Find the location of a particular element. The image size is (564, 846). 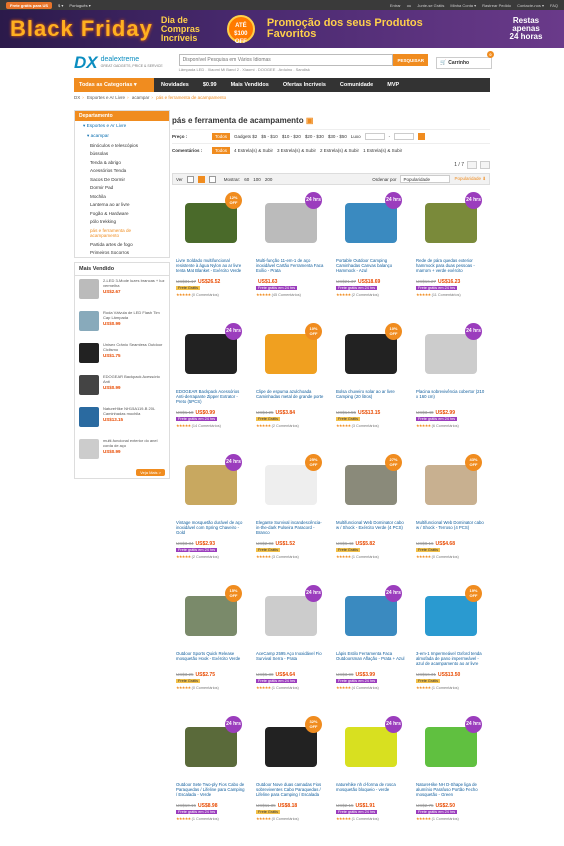

account-link: Minha Conta ▾ is located at coordinates (463, 5).